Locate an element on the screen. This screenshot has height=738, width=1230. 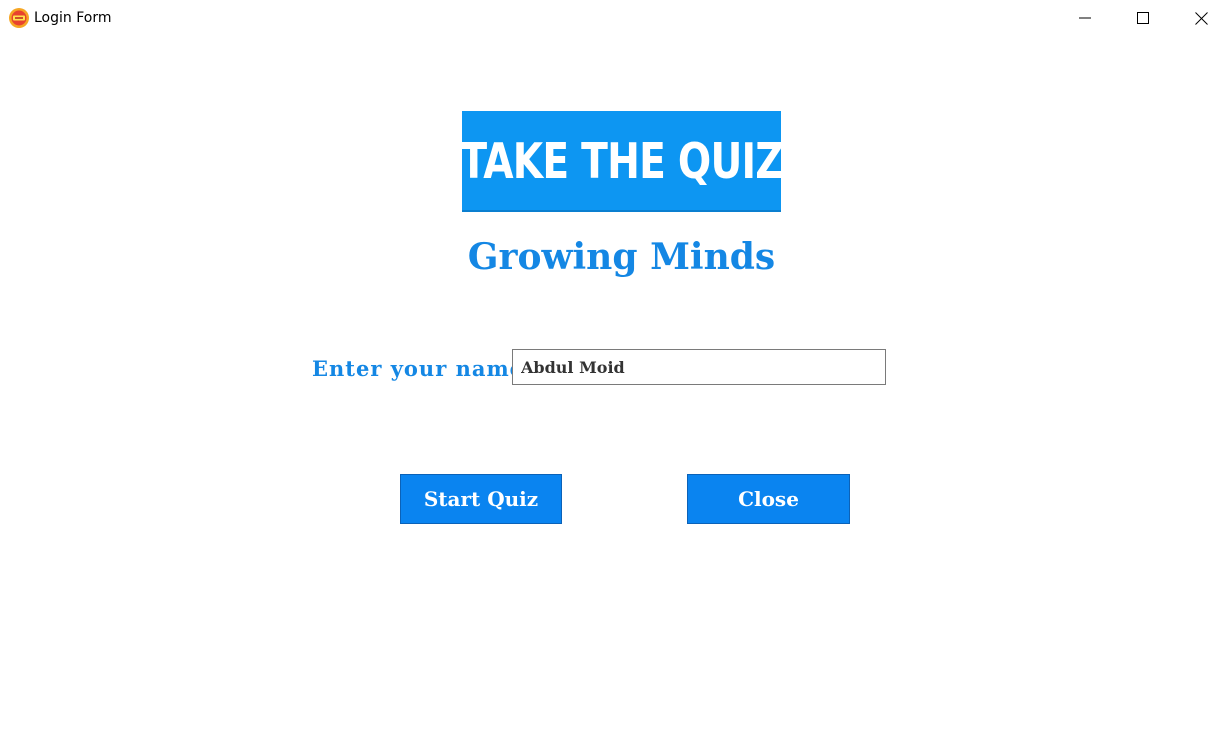
close-icon is located at coordinates (1201, 18).